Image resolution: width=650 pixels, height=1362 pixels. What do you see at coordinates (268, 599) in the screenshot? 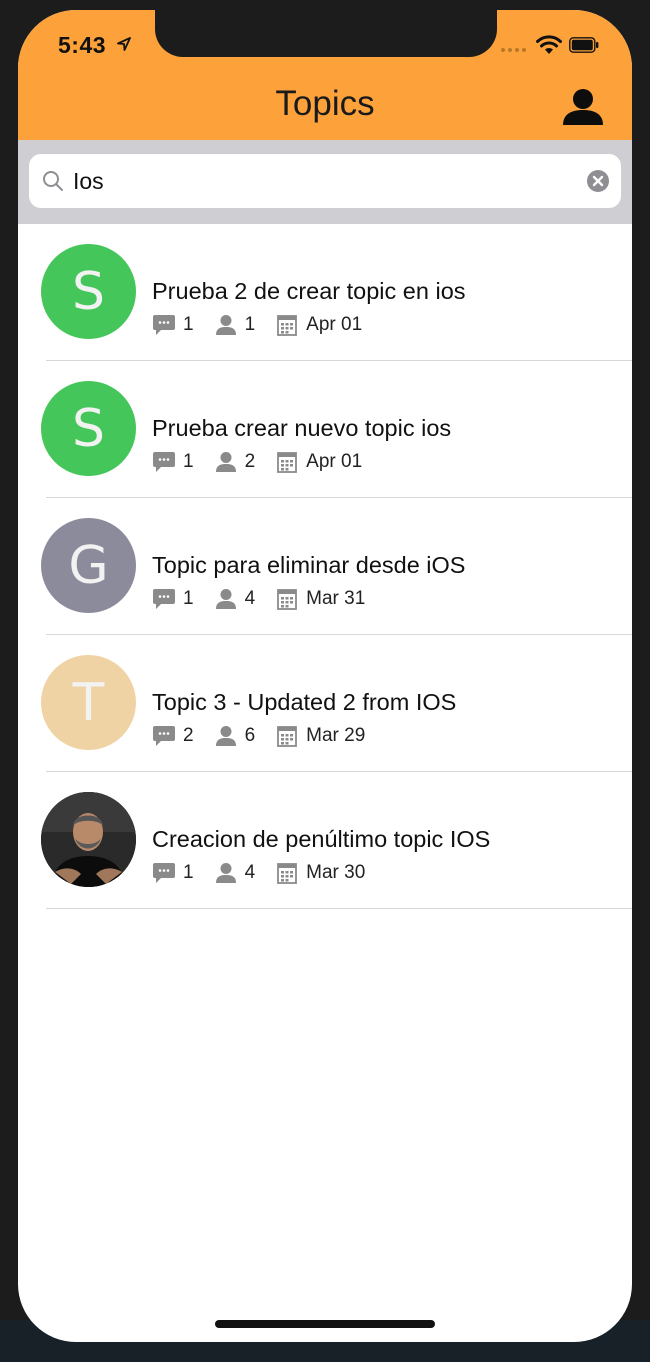
I see `topic-meta: 1 4 Mar 31` at bounding box center [268, 599].